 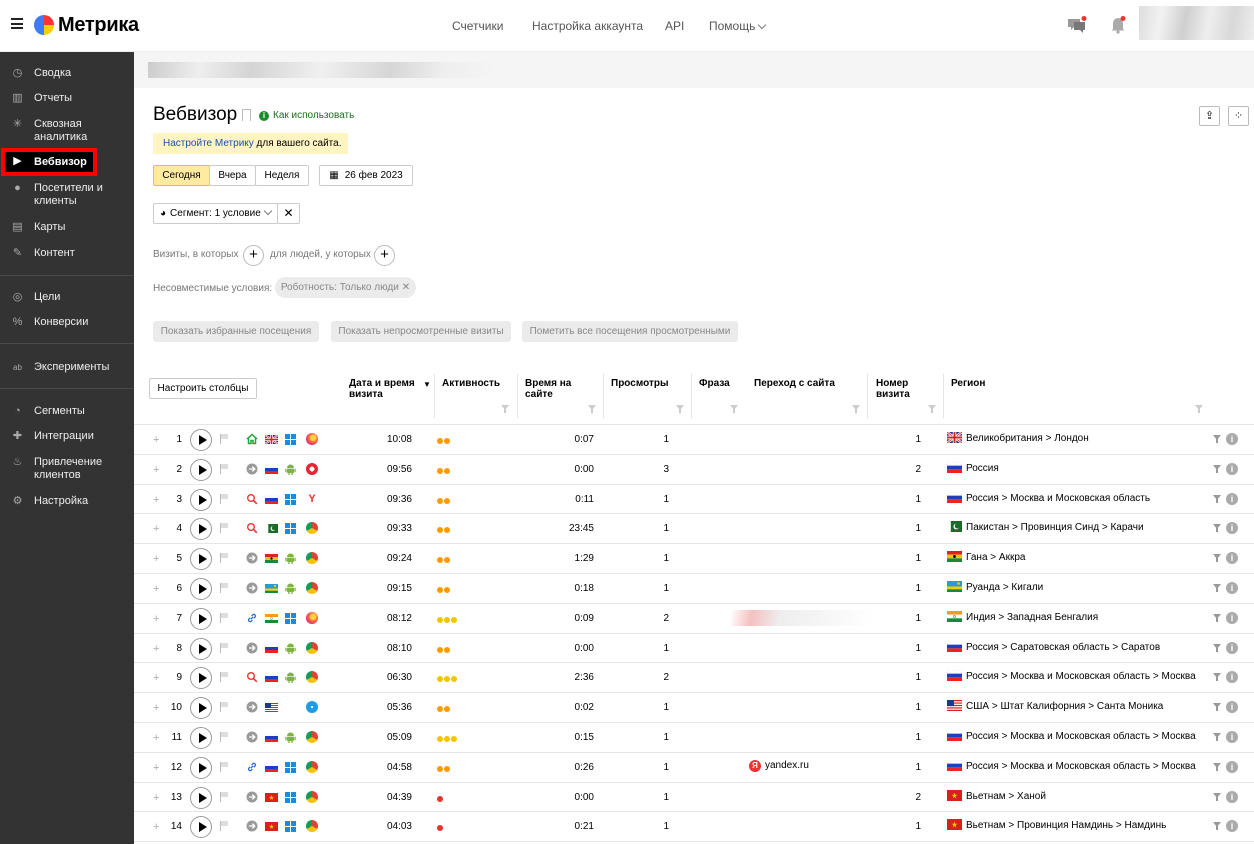 I want to click on show-favorites-button: Показать избранные посещения, so click(x=236, y=331).